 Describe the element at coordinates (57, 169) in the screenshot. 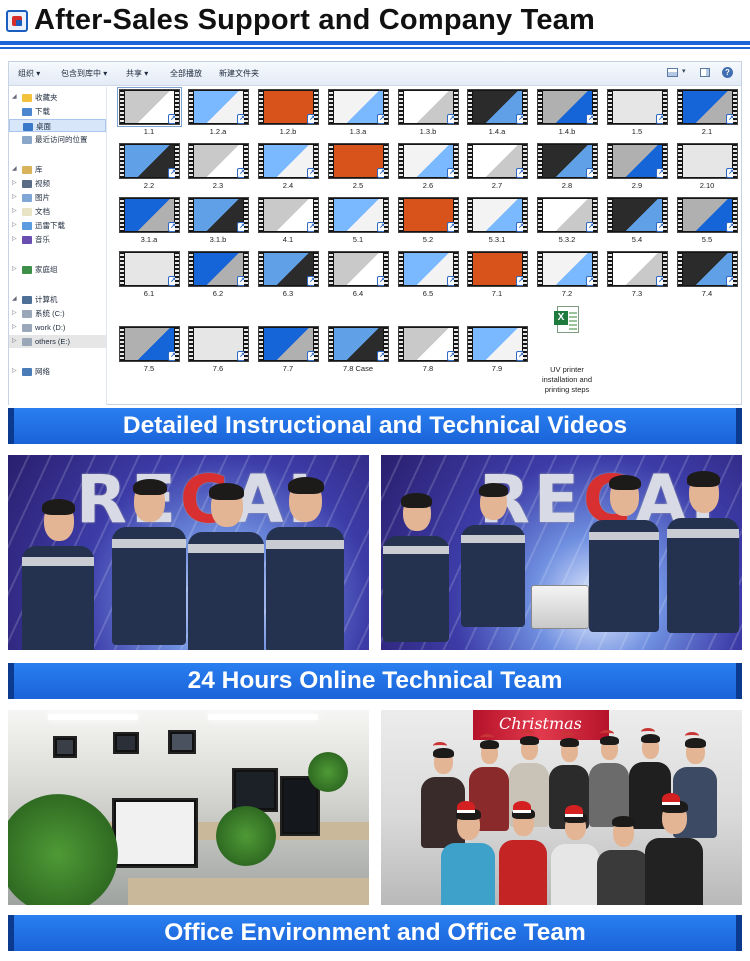

I see `nav-library: ◢ 库` at that location.